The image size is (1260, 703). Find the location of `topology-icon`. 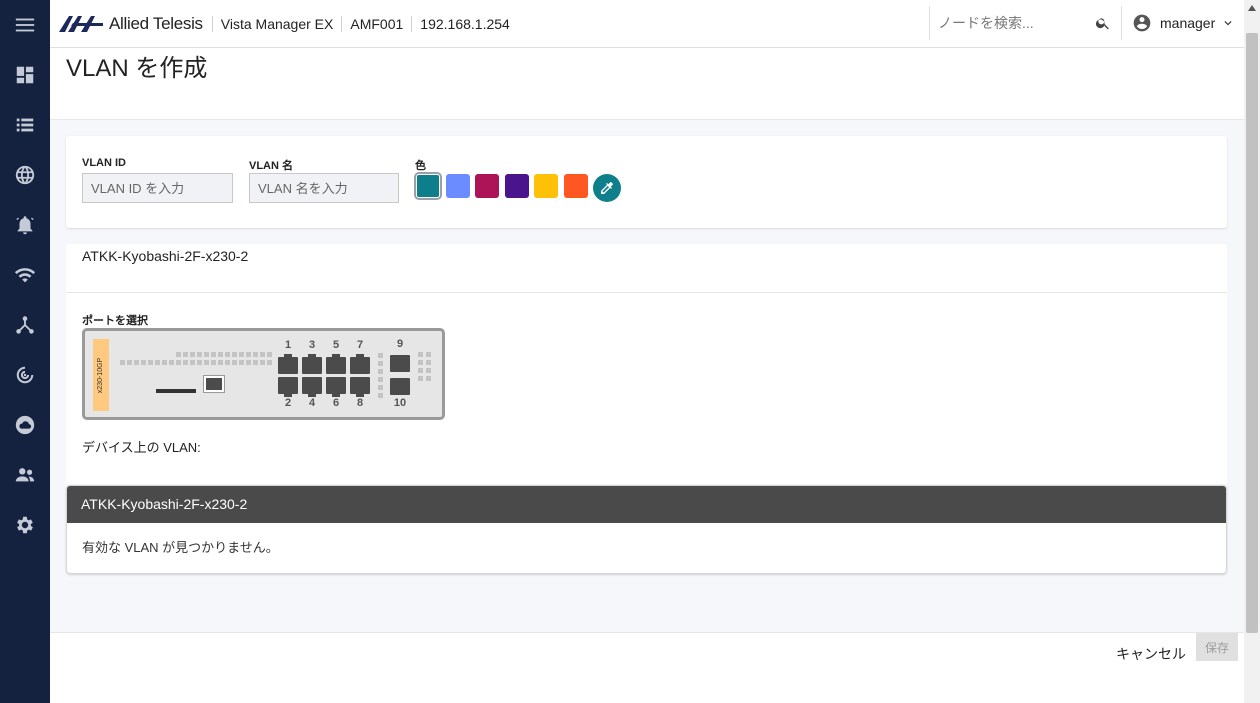

topology-icon is located at coordinates (25, 325).